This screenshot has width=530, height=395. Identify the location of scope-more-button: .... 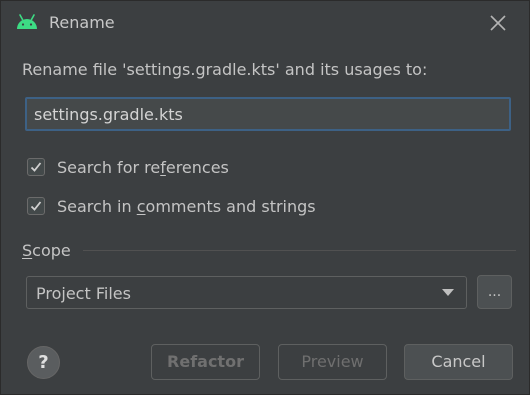
(494, 292).